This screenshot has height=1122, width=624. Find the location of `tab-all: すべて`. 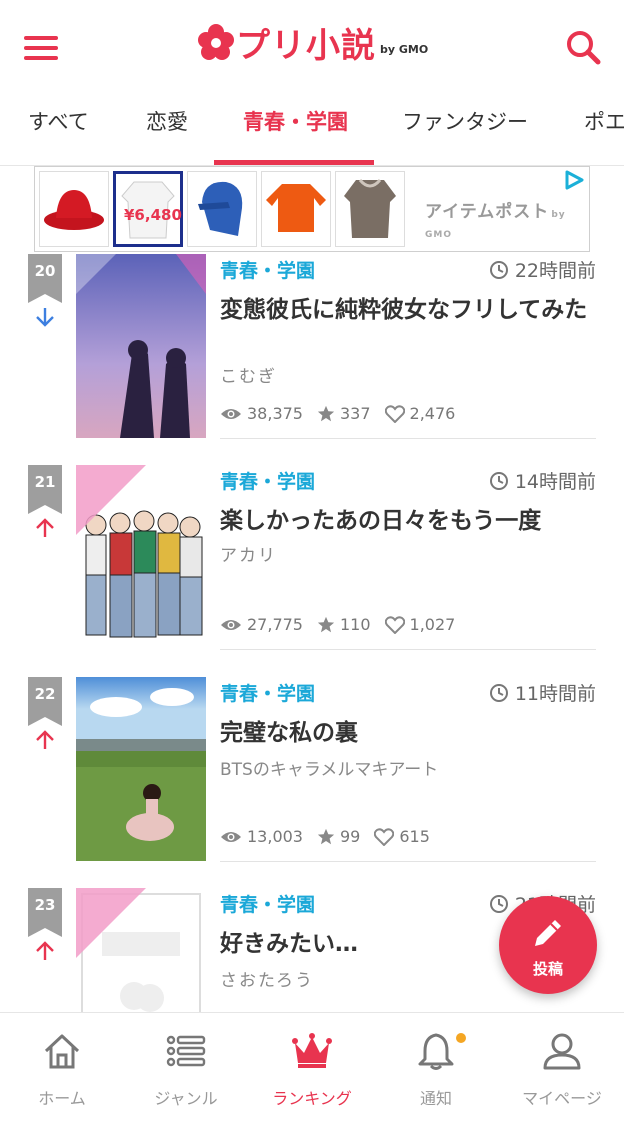

tab-all: すべて is located at coordinates (58, 121).